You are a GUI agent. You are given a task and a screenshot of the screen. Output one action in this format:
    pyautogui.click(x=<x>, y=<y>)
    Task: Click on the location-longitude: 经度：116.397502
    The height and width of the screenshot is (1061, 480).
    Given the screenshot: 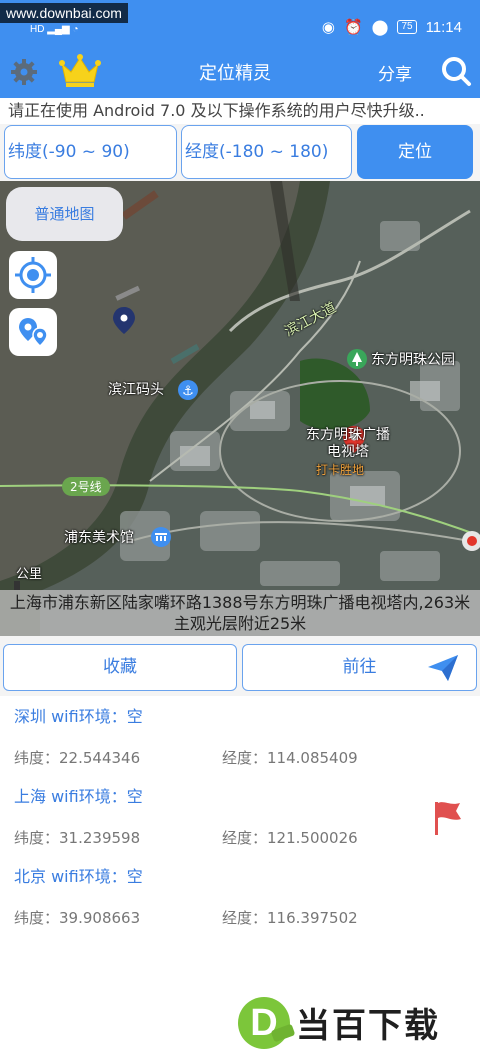 What is the action you would take?
    pyautogui.click(x=290, y=918)
    